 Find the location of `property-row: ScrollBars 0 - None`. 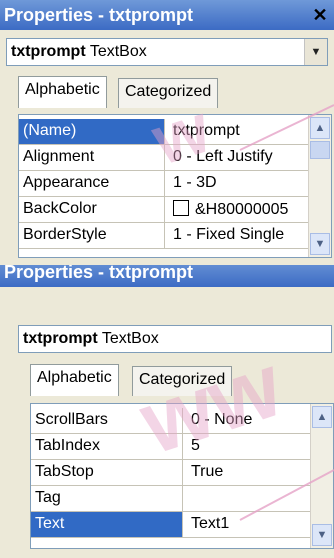

property-row: ScrollBars 0 - None is located at coordinates (172, 421).